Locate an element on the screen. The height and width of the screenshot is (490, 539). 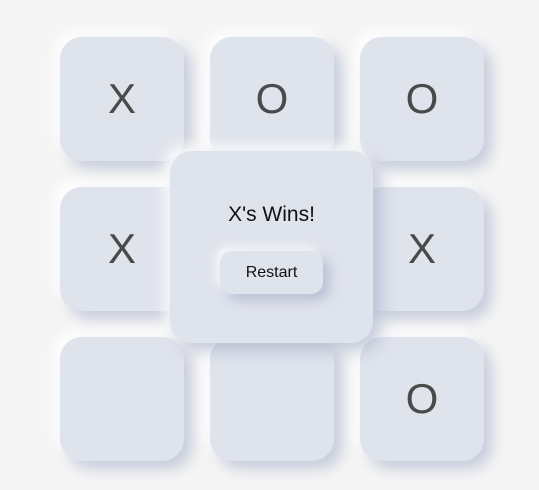
board-cell-9: O is located at coordinates (422, 399).